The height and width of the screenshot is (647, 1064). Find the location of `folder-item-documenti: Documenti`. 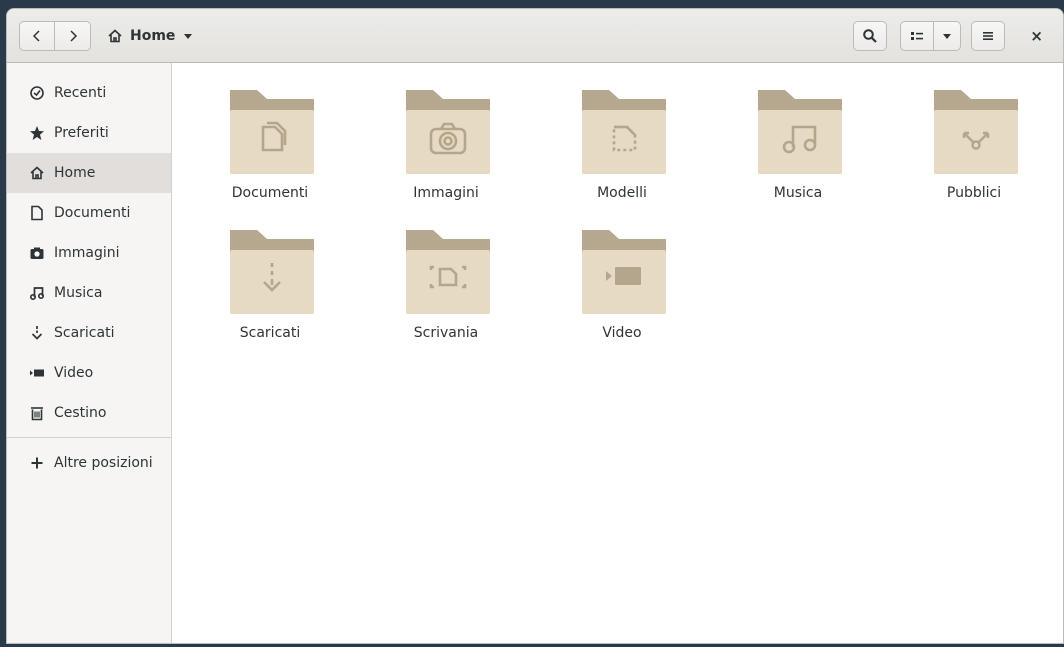

folder-item-documenti: Documenti is located at coordinates (270, 135).